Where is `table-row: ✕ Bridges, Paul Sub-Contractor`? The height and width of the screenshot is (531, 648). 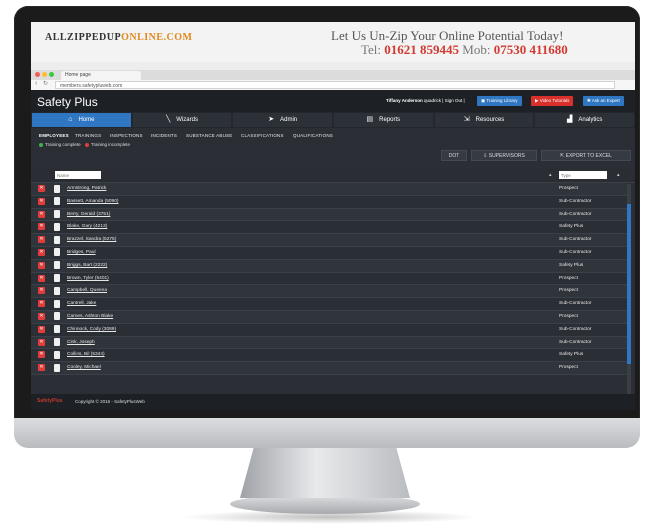
table-row: ✕ Bridges, Paul Sub-Contractor is located at coordinates (329, 253).